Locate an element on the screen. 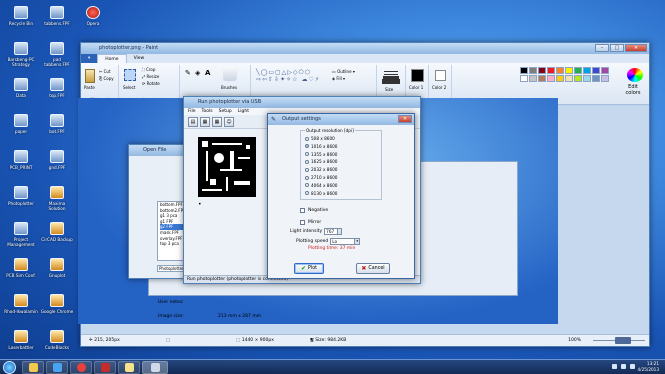  desktop-icon-col2-2: top.FPF is located at coordinates (57, 88).